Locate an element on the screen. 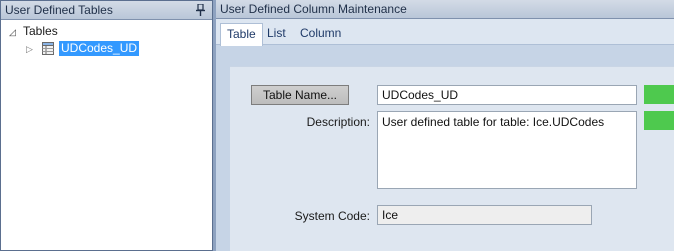 This screenshot has height=251, width=674. tree-node-udcodes-ud: ▷ UDCodes_UD is located at coordinates (106, 48).